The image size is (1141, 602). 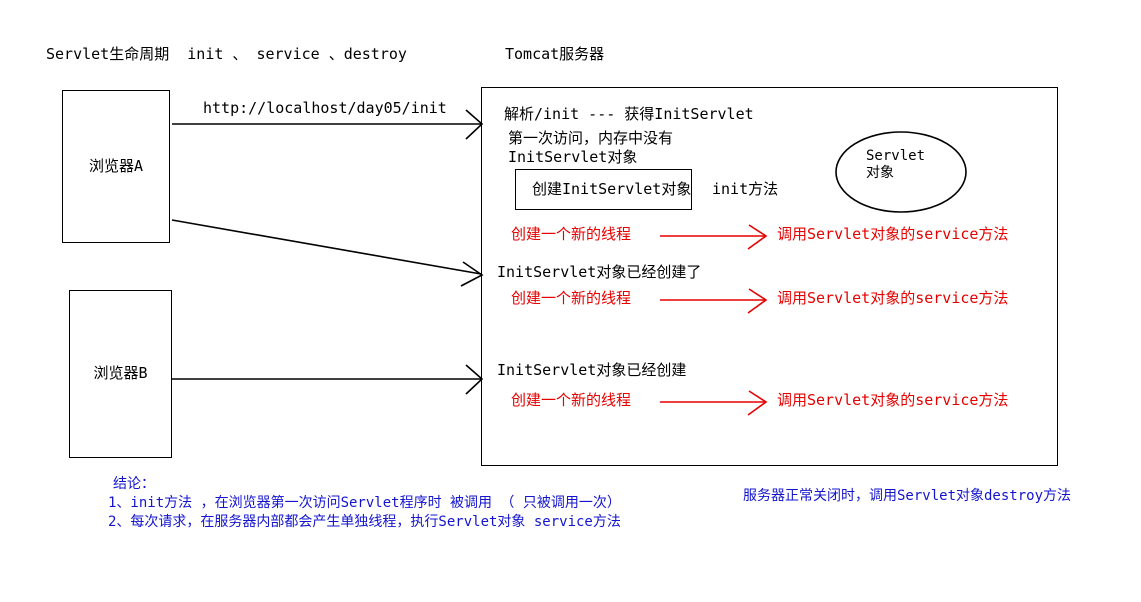 I want to click on browser-b-label: 浏览器B, so click(x=120, y=373).